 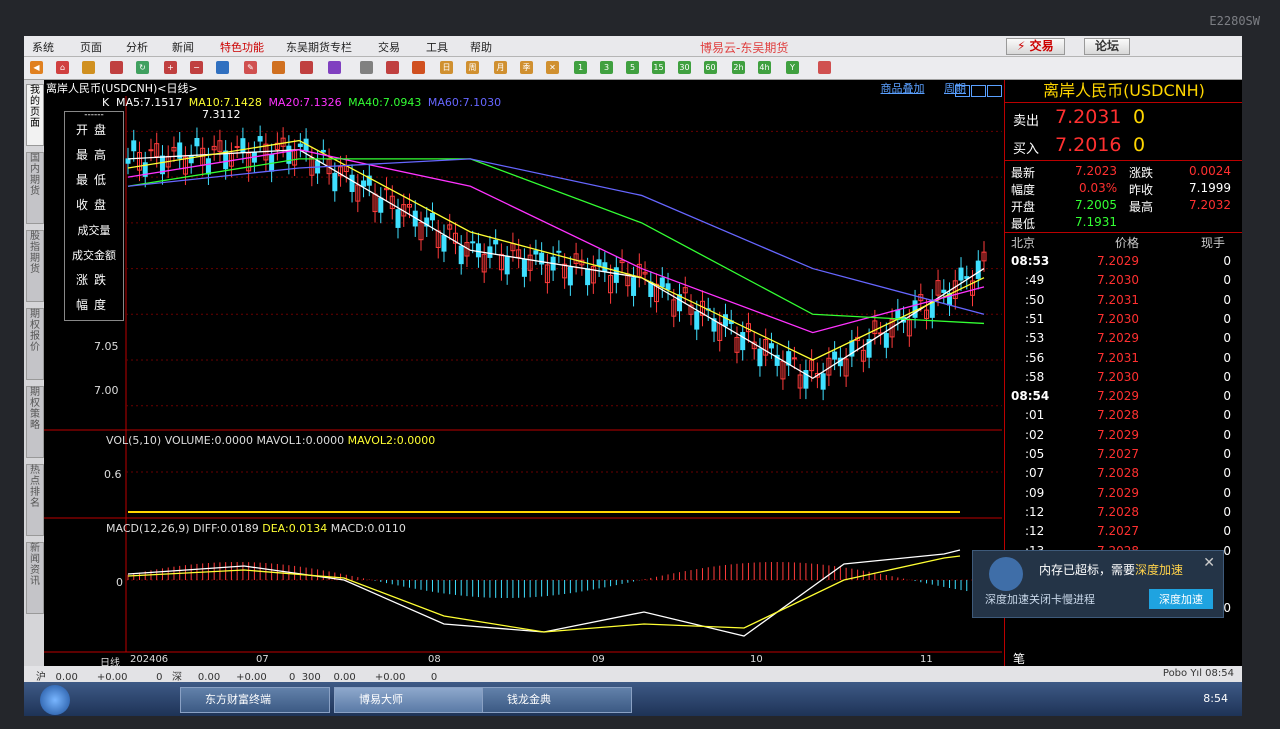 I want to click on zoom-in-icon: +, so click(x=170, y=67).